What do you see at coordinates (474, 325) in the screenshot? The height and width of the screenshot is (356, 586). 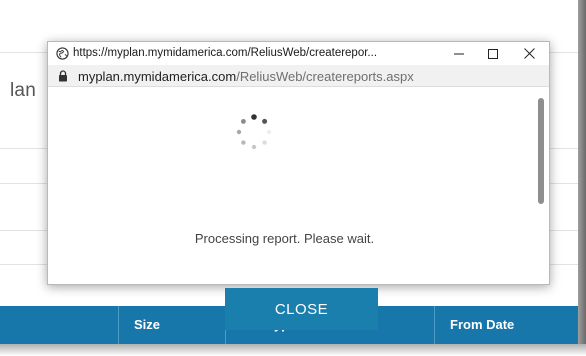 I see `column-header-from-date: From Date` at bounding box center [474, 325].